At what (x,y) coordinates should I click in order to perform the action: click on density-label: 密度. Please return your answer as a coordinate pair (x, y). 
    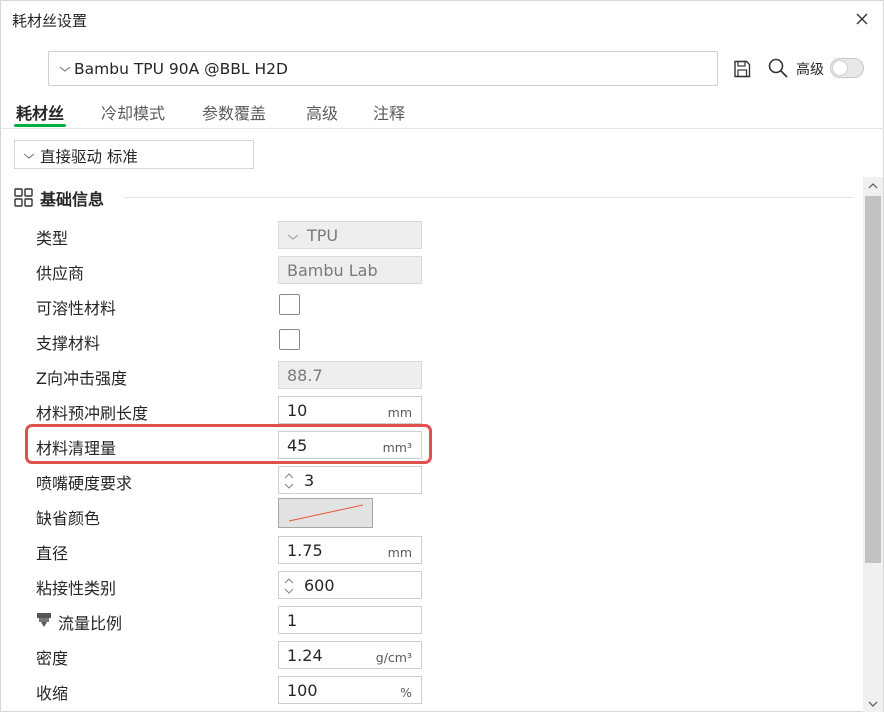
    Looking at the image, I should click on (52, 658).